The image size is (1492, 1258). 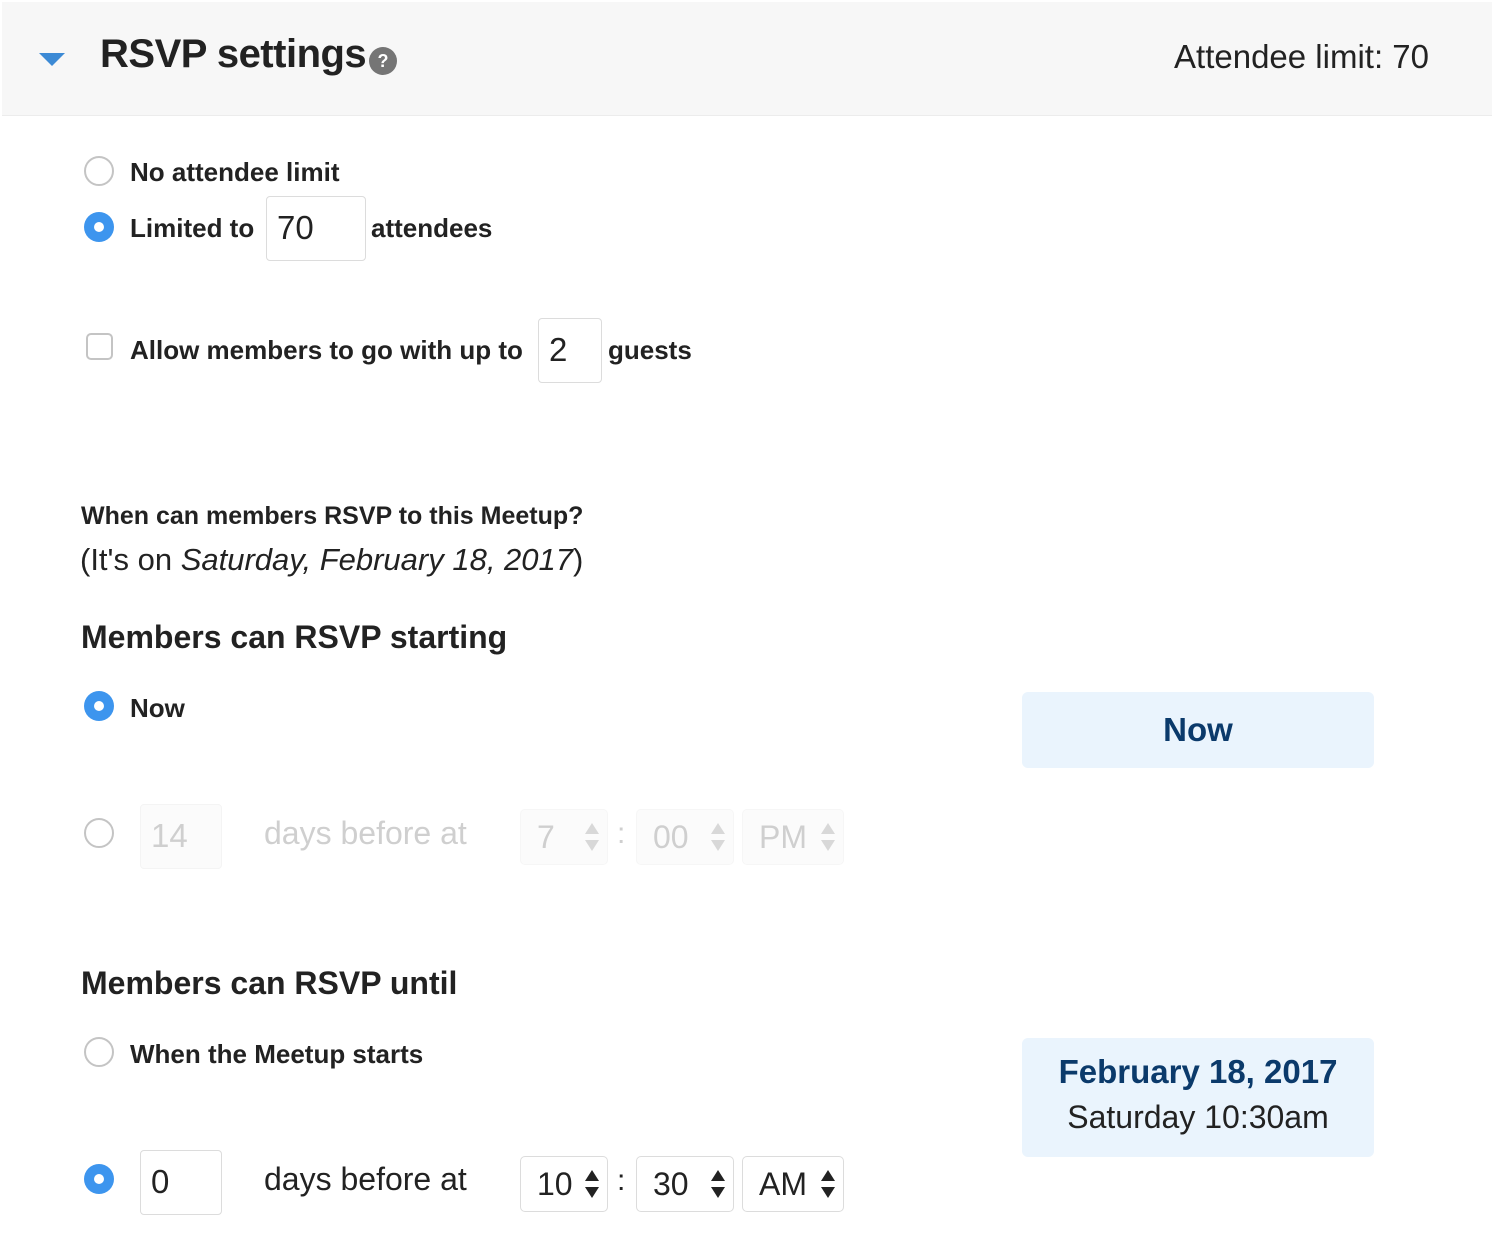 What do you see at coordinates (1301, 56) in the screenshot?
I see `attendee-limit-summary: Attendee limit: 70` at bounding box center [1301, 56].